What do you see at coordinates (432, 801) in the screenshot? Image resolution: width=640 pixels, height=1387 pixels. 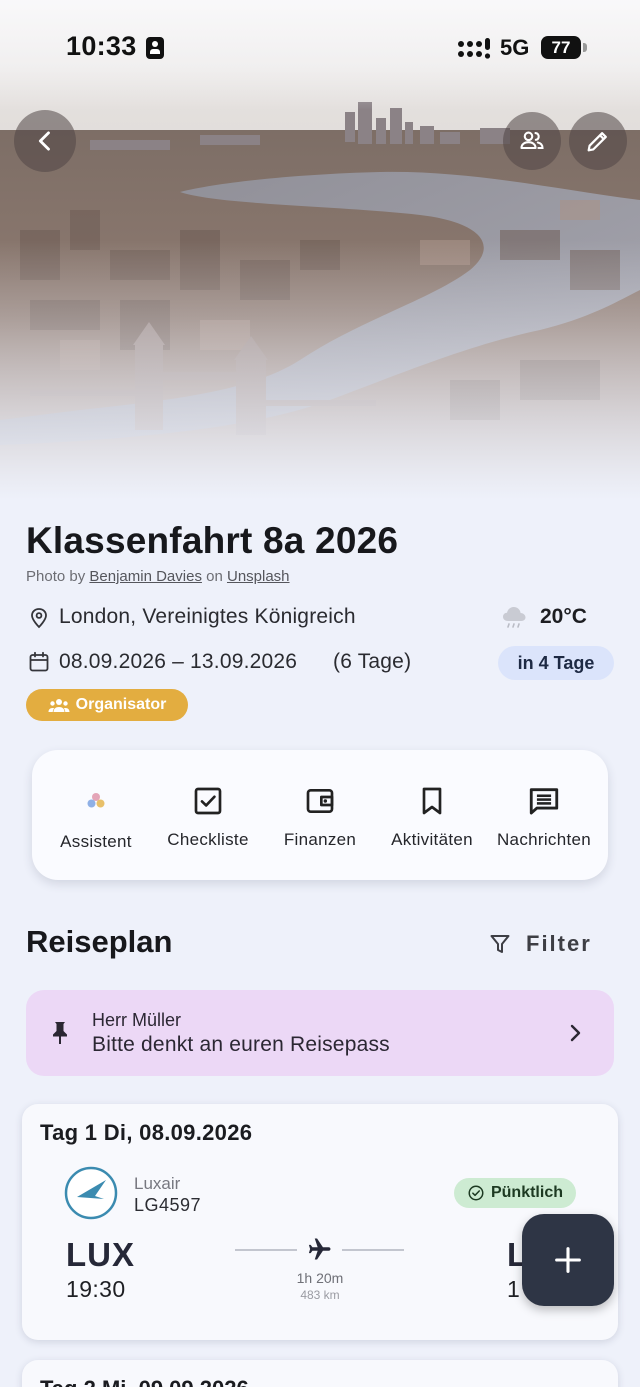 I see `bookmark-icon` at bounding box center [432, 801].